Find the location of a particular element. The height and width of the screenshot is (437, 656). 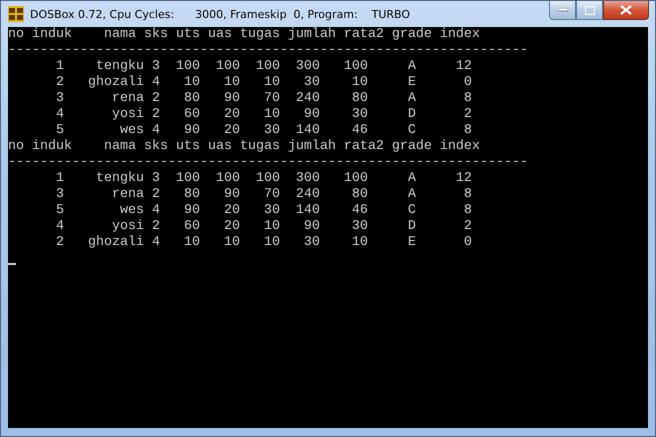

close-button is located at coordinates (626, 10).